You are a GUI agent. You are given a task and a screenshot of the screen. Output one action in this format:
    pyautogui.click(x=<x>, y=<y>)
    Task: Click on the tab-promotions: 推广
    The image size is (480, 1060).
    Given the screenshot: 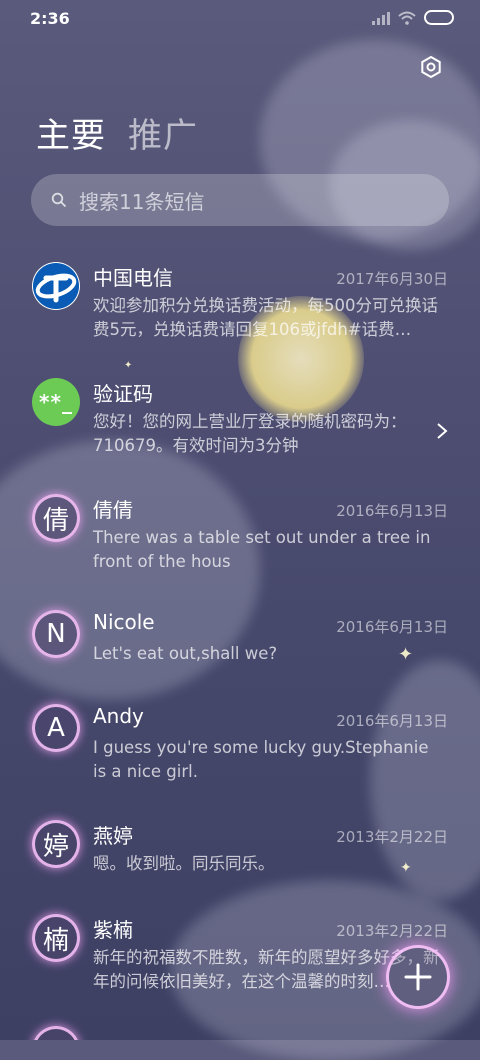 What is the action you would take?
    pyautogui.click(x=163, y=132)
    